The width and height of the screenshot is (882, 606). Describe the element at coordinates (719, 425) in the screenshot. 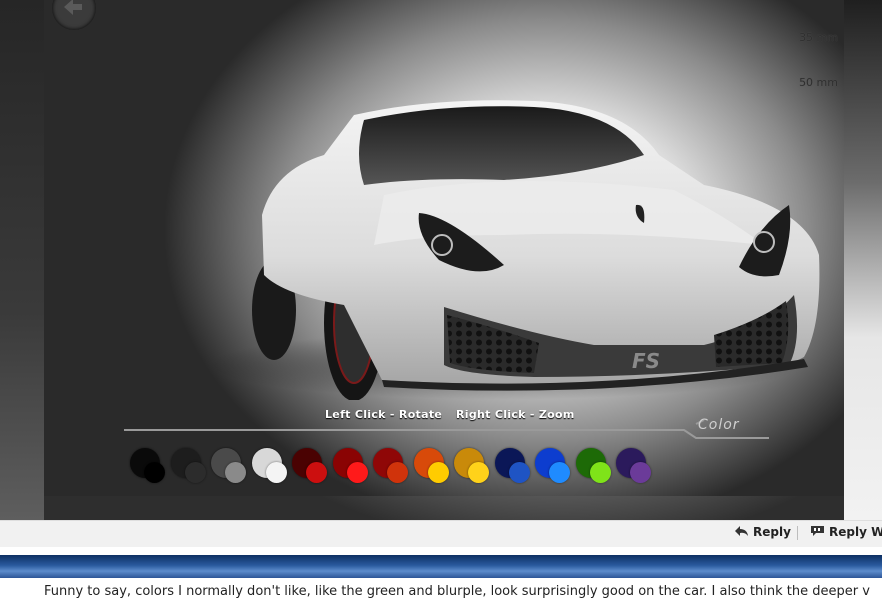

I see `color-label: Color` at that location.